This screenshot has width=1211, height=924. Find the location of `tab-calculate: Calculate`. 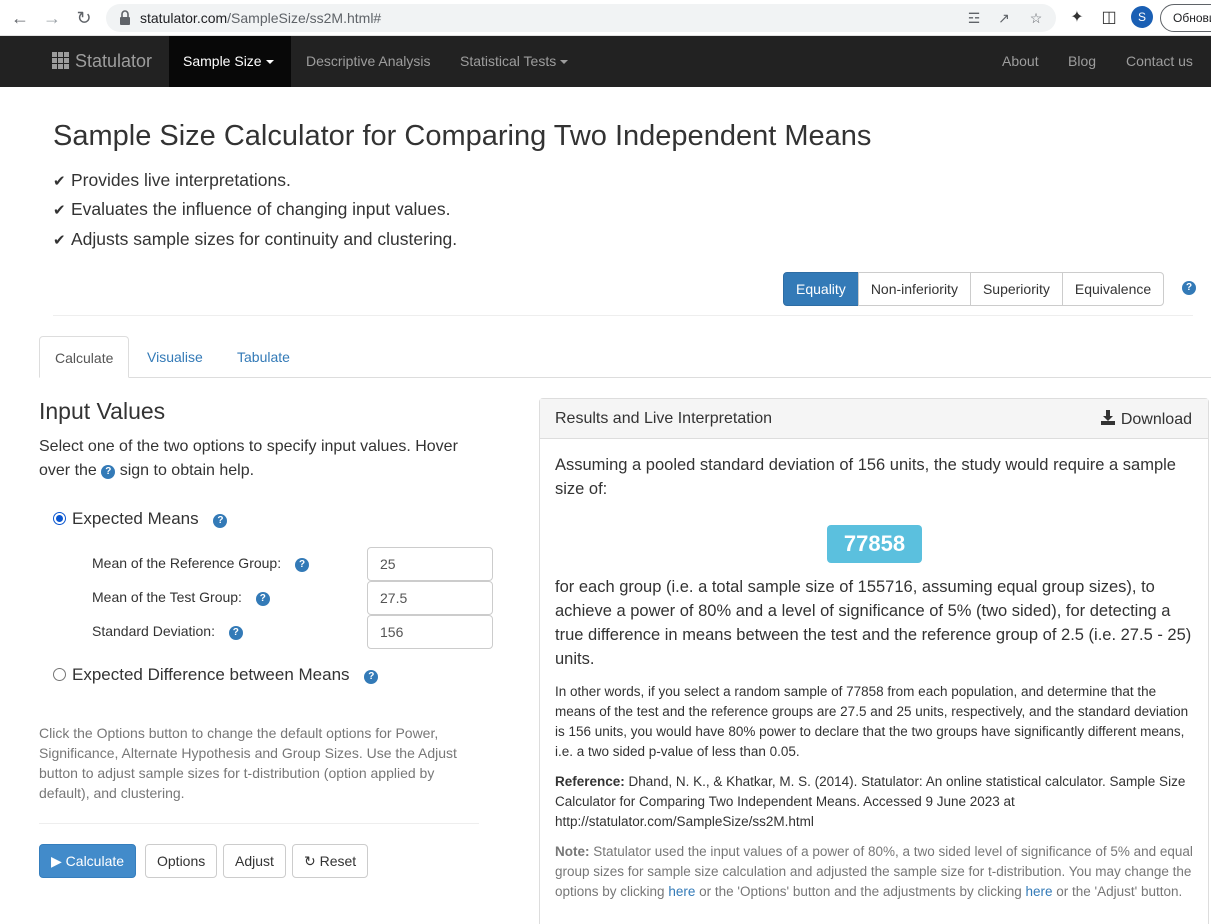

tab-calculate: Calculate is located at coordinates (84, 357).